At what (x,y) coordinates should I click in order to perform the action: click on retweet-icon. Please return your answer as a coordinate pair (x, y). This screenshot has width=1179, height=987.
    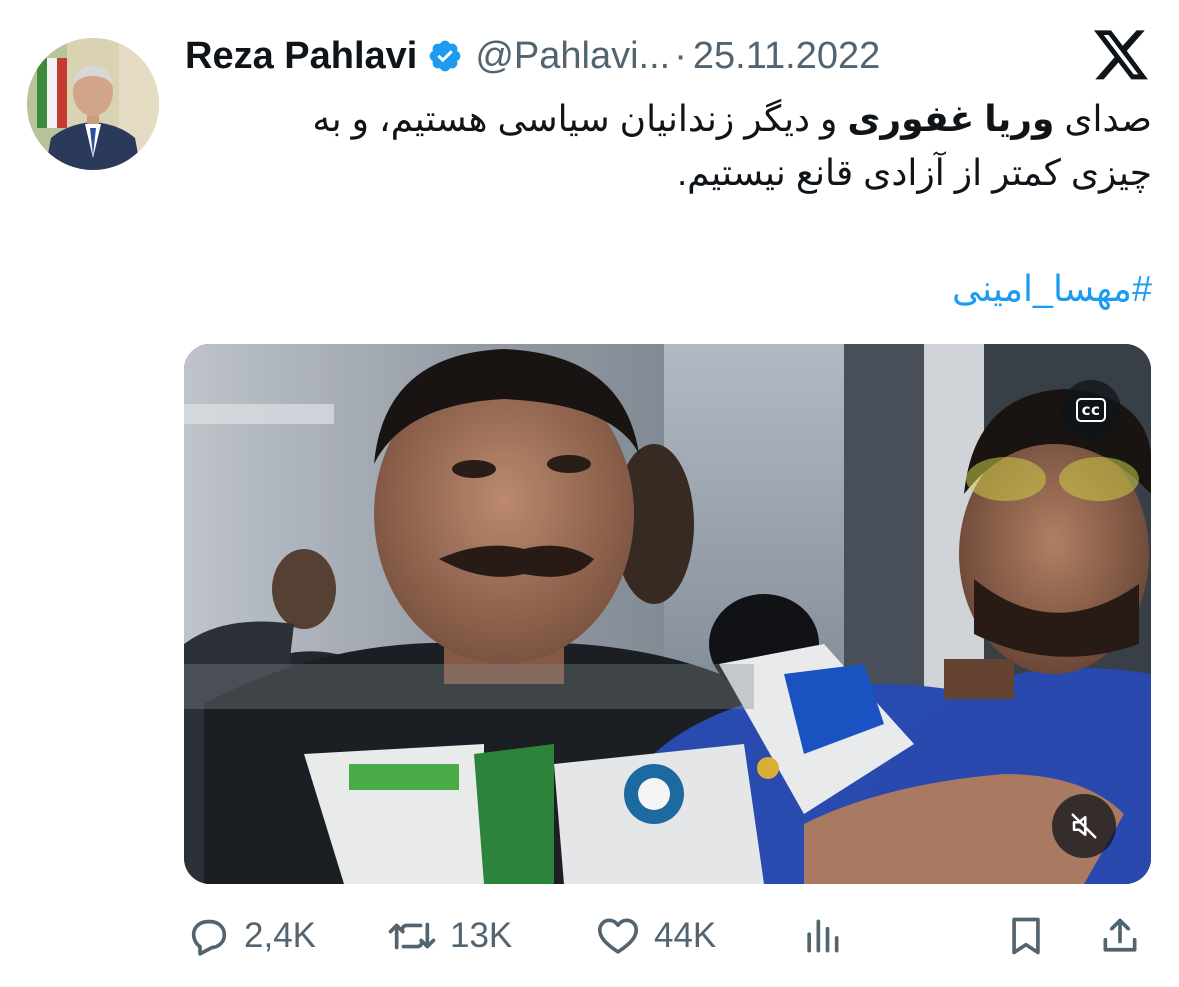
    Looking at the image, I should click on (412, 936).